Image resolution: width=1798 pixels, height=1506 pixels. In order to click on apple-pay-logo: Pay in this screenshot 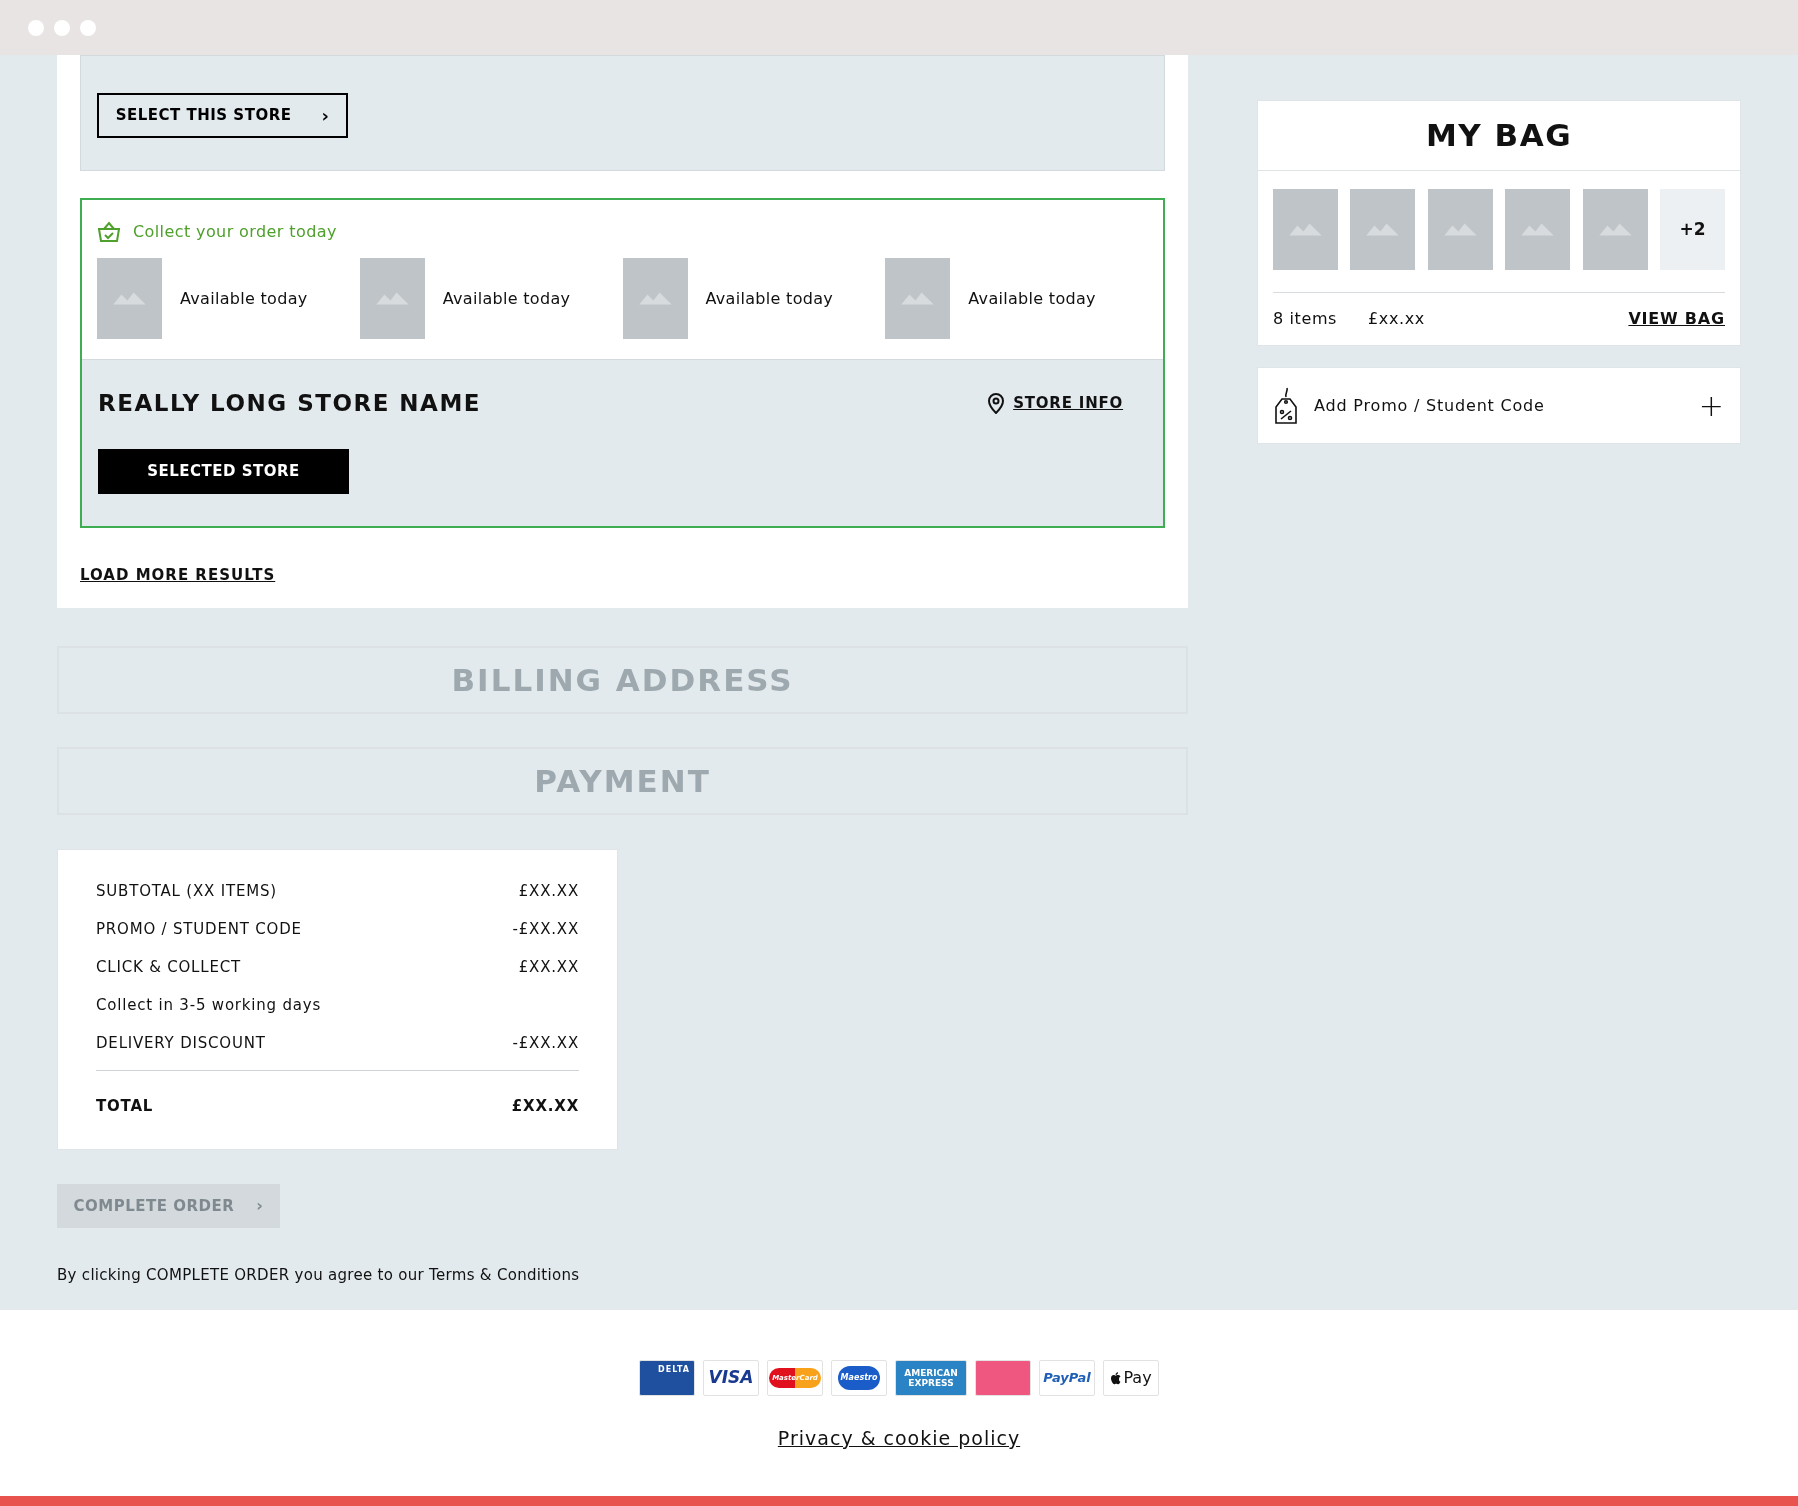, I will do `click(1131, 1378)`.